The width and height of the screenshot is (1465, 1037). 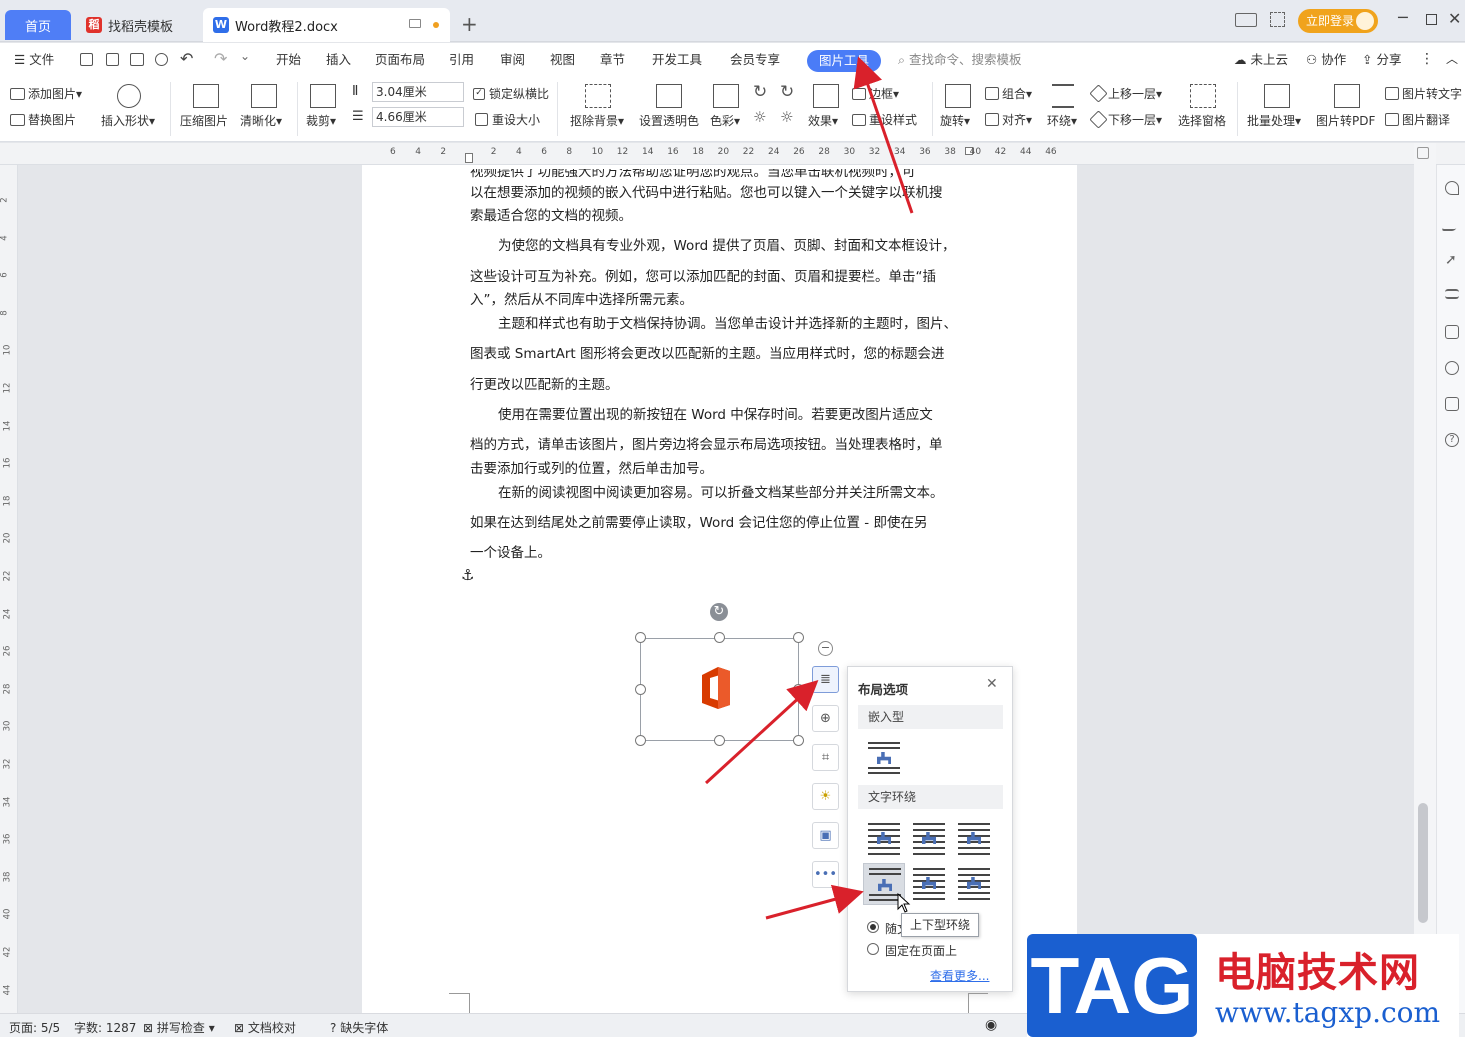 What do you see at coordinates (105, 1027) in the screenshot?
I see `word-count: 字数: 1287` at bounding box center [105, 1027].